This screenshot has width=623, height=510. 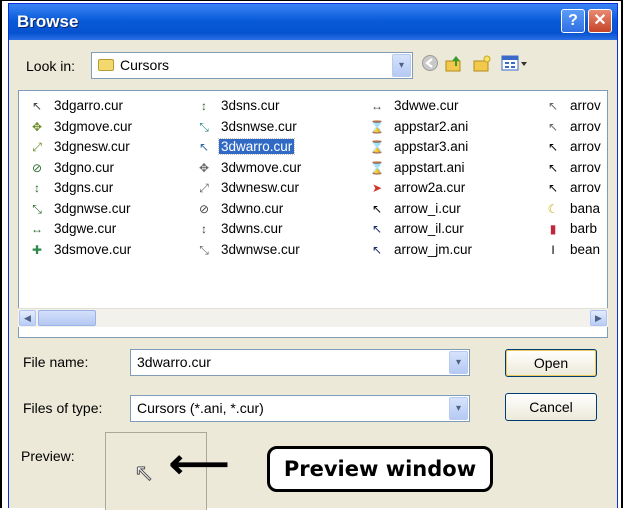 I want to click on horizontal-scrollbar: ◀ ▶, so click(x=313, y=317).